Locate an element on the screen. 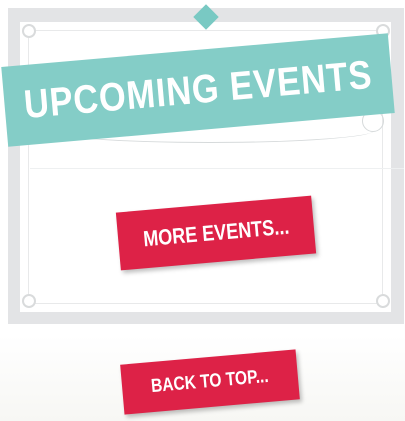  divider is located at coordinates (217, 168).